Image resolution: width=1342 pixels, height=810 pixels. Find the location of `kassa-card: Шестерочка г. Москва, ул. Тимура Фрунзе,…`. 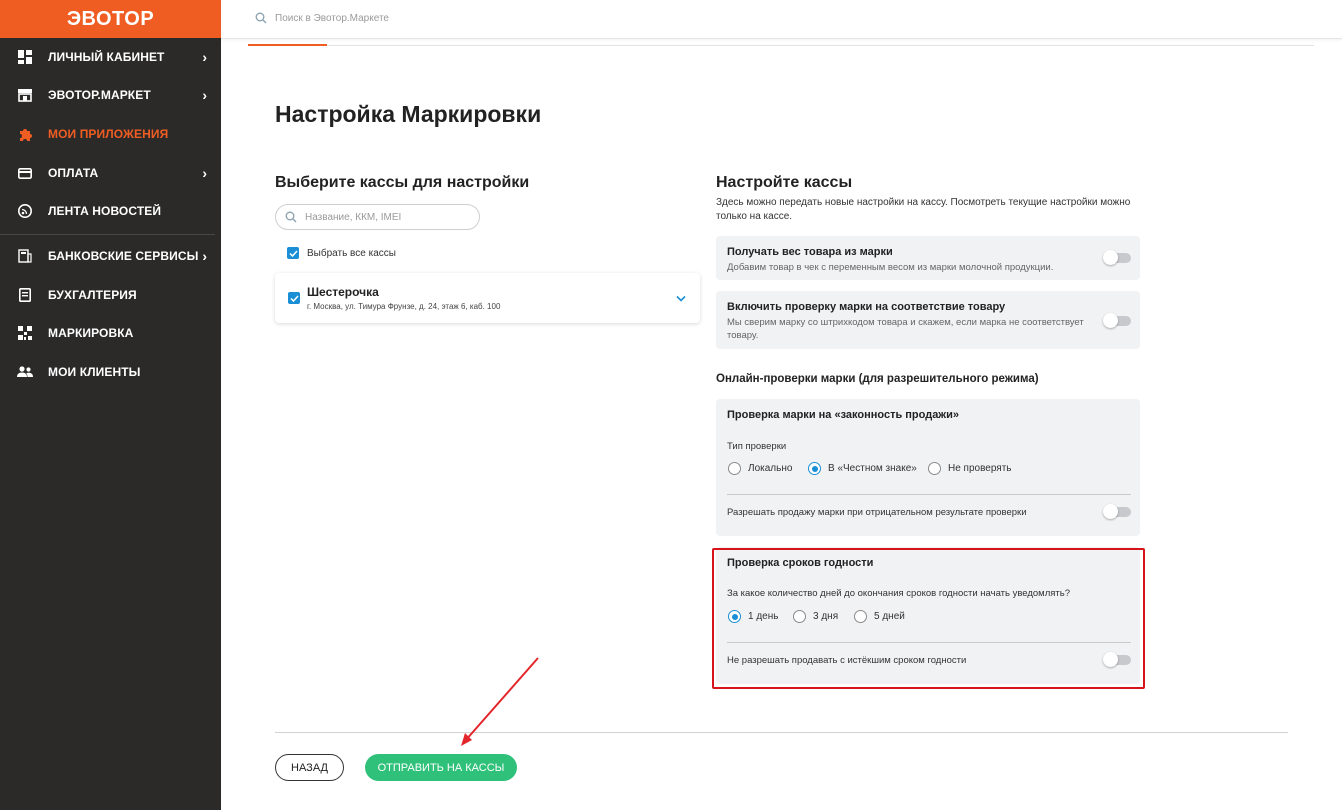

kassa-card: Шестерочка г. Москва, ул. Тимура Фрунзе,… is located at coordinates (487, 298).